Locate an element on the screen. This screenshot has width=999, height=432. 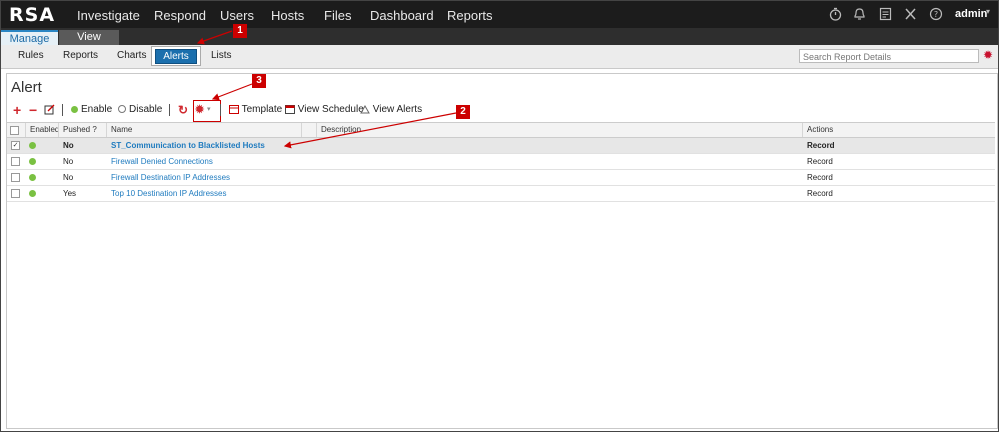
subnav-reports: Reports is located at coordinates (80, 55).